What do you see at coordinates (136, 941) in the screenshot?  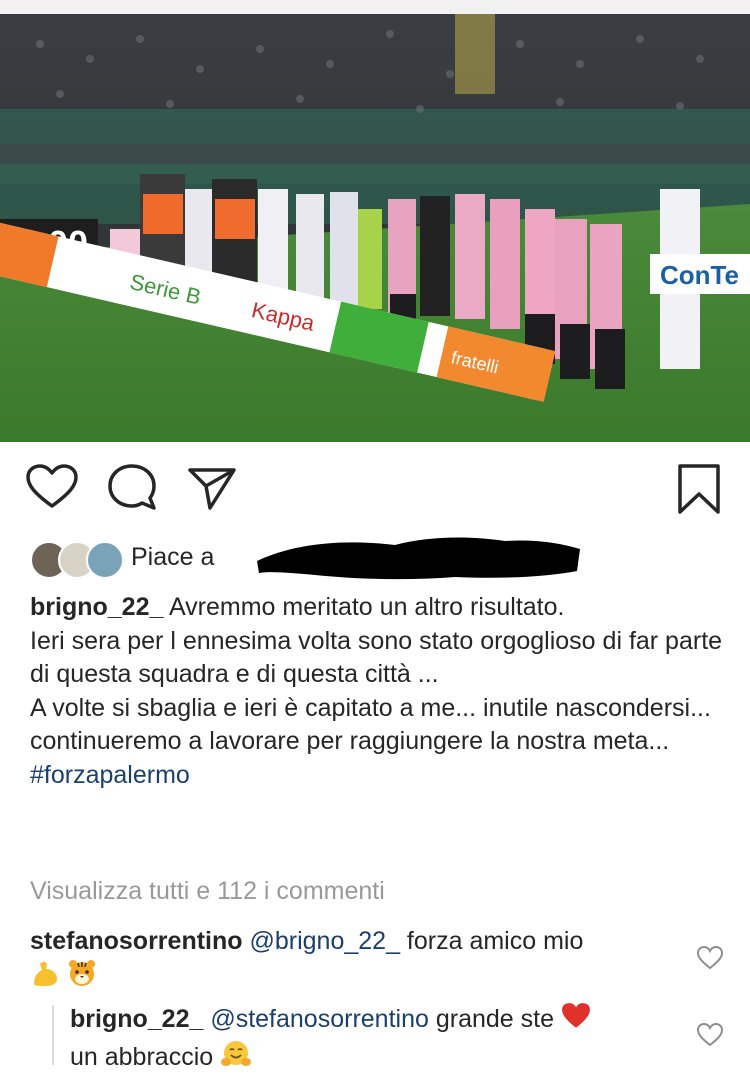 I see `comment-username: stefanosorrentino` at bounding box center [136, 941].